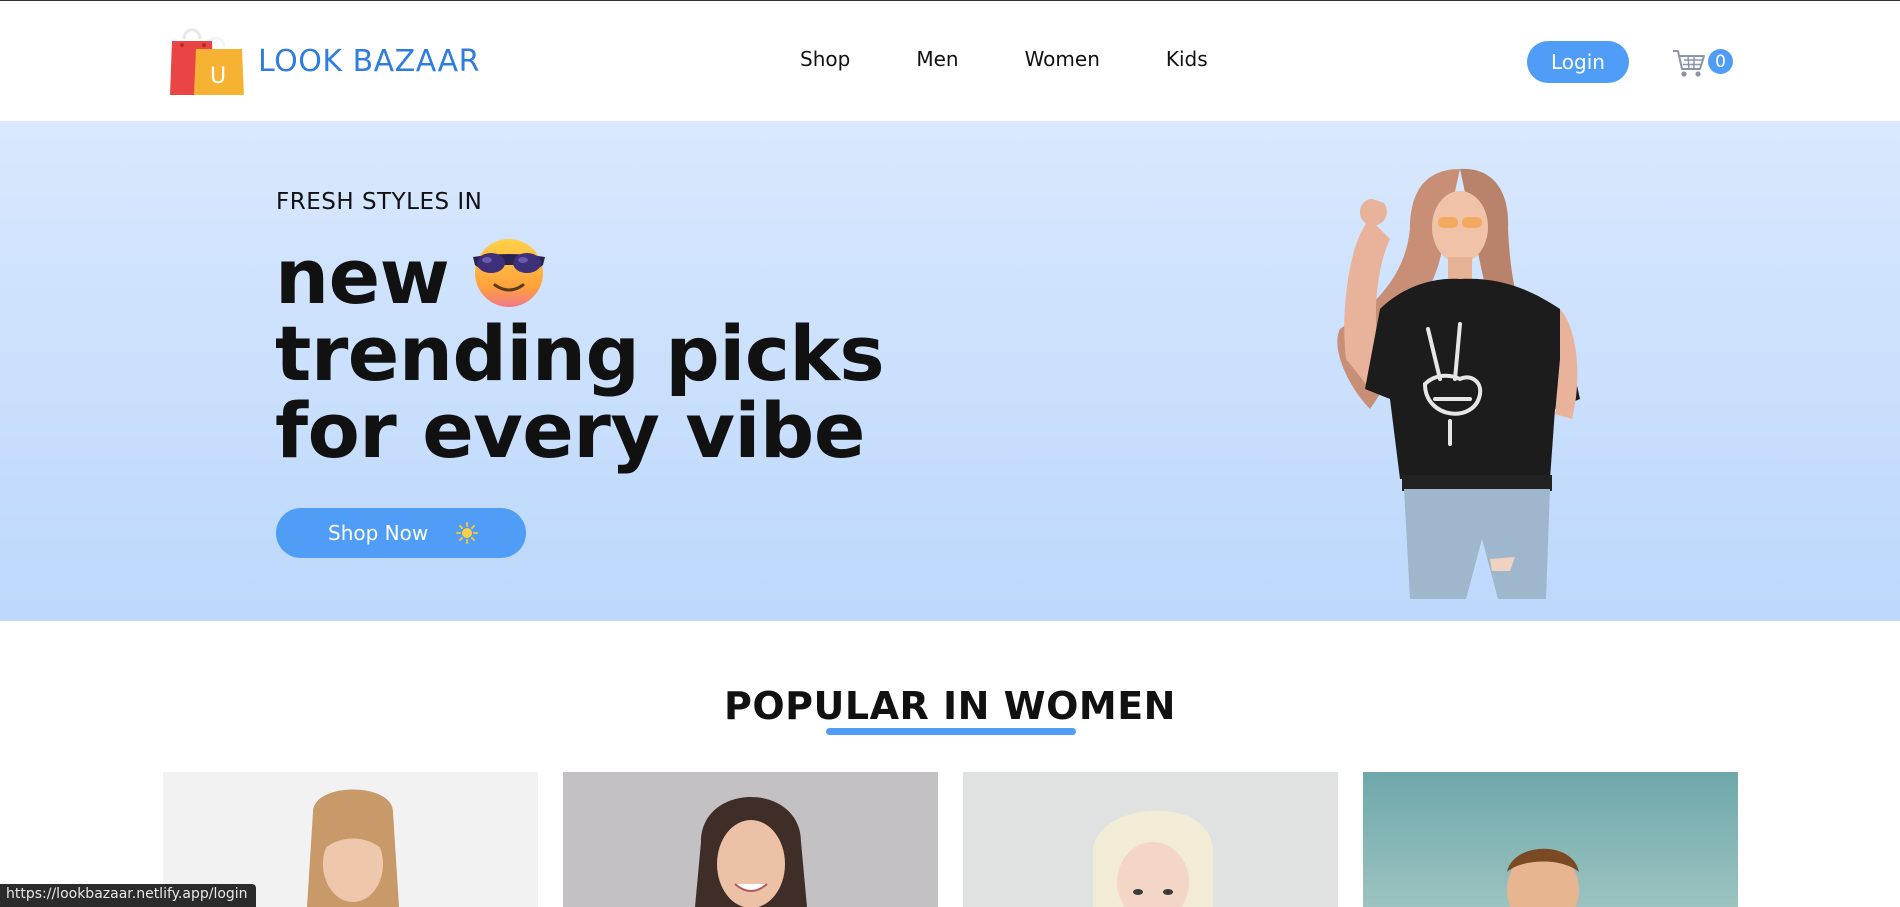 This screenshot has width=1900, height=907. I want to click on hero-eyebrow: FRESH STYLES IN, so click(379, 202).